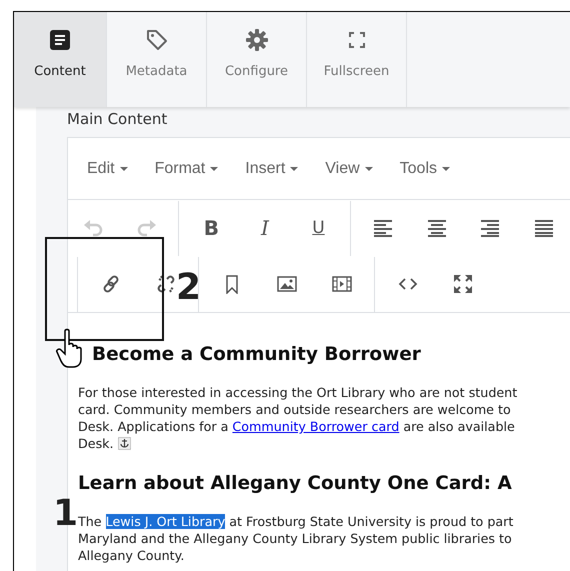  What do you see at coordinates (256, 355) in the screenshot?
I see `heading: Become a Community Borrower` at bounding box center [256, 355].